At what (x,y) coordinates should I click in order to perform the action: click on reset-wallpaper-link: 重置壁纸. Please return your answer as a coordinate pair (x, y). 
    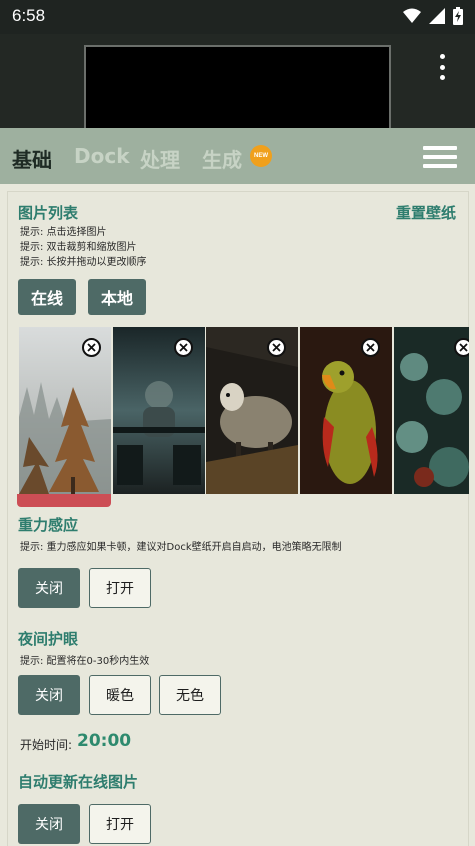
    Looking at the image, I should click on (426, 212).